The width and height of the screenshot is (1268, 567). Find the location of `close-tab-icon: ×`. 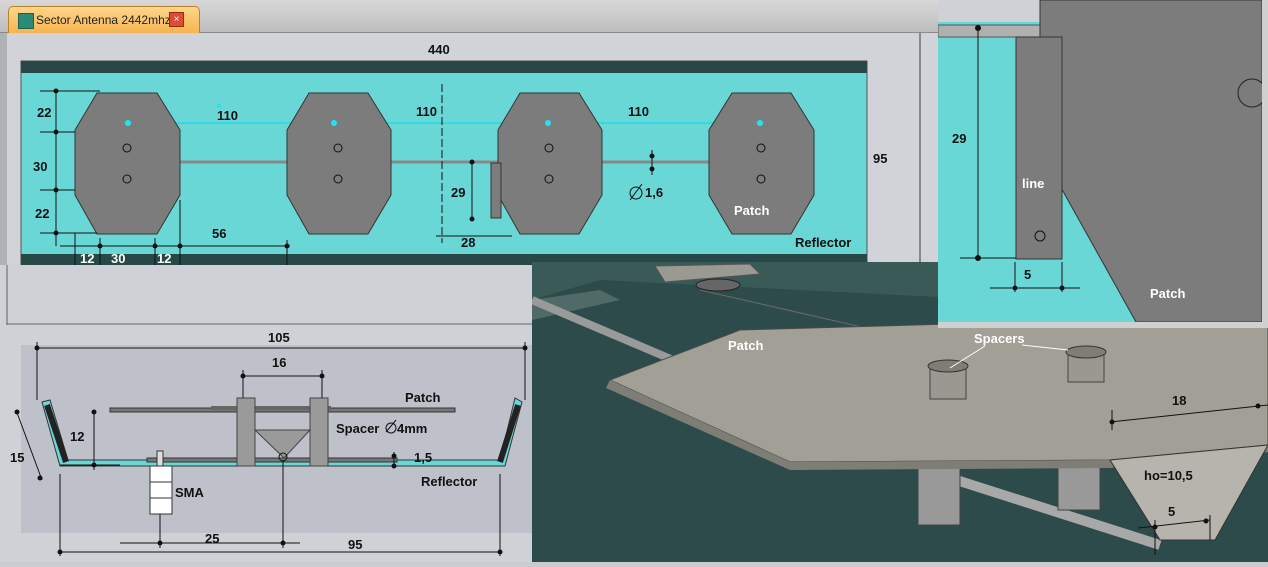

close-tab-icon: × is located at coordinates (176, 19).